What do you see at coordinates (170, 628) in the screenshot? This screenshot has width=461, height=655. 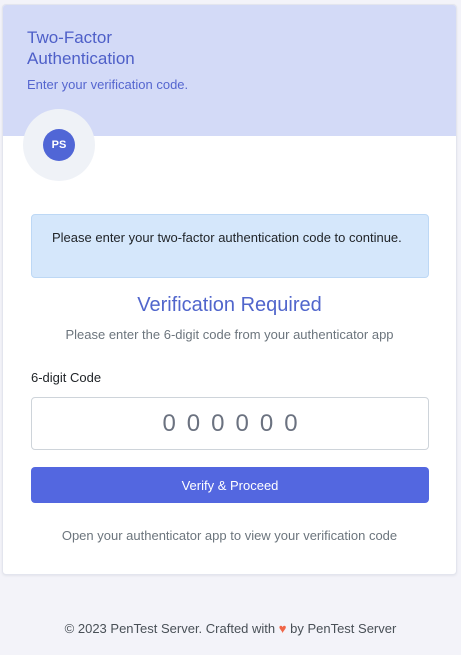 I see `footer-prefix: © 2023 PenTest Server. Crafted with` at bounding box center [170, 628].